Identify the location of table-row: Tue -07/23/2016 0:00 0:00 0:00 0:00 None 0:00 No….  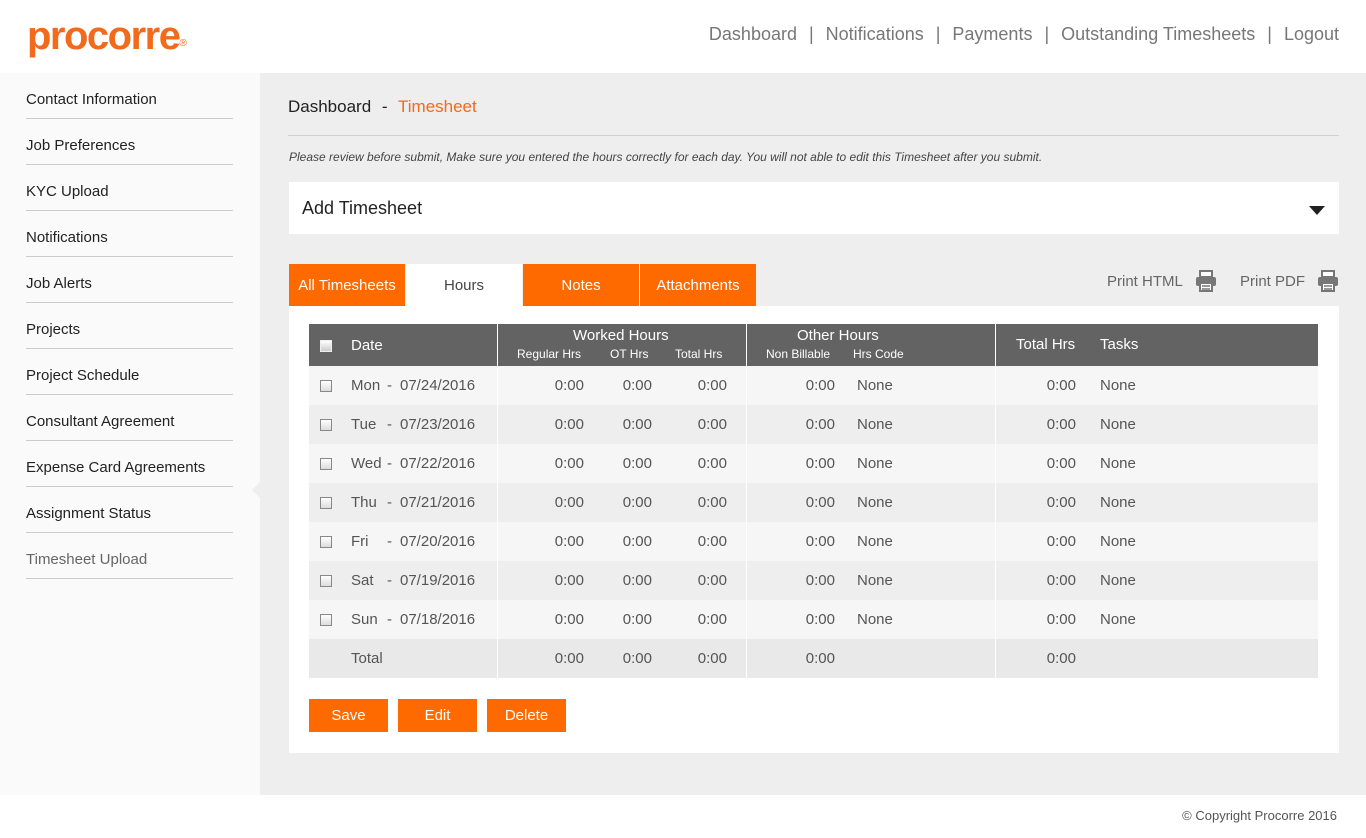
(813, 424).